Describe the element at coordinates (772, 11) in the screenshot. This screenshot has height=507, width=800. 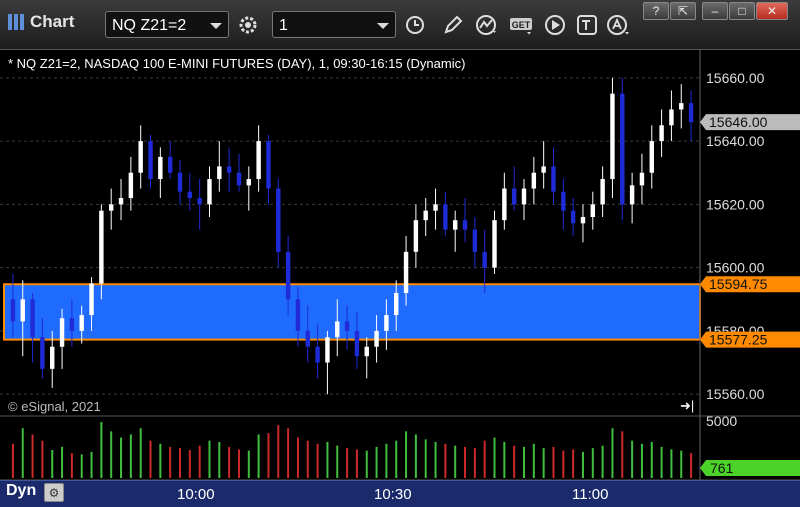
I see `close-button: ✕` at that location.